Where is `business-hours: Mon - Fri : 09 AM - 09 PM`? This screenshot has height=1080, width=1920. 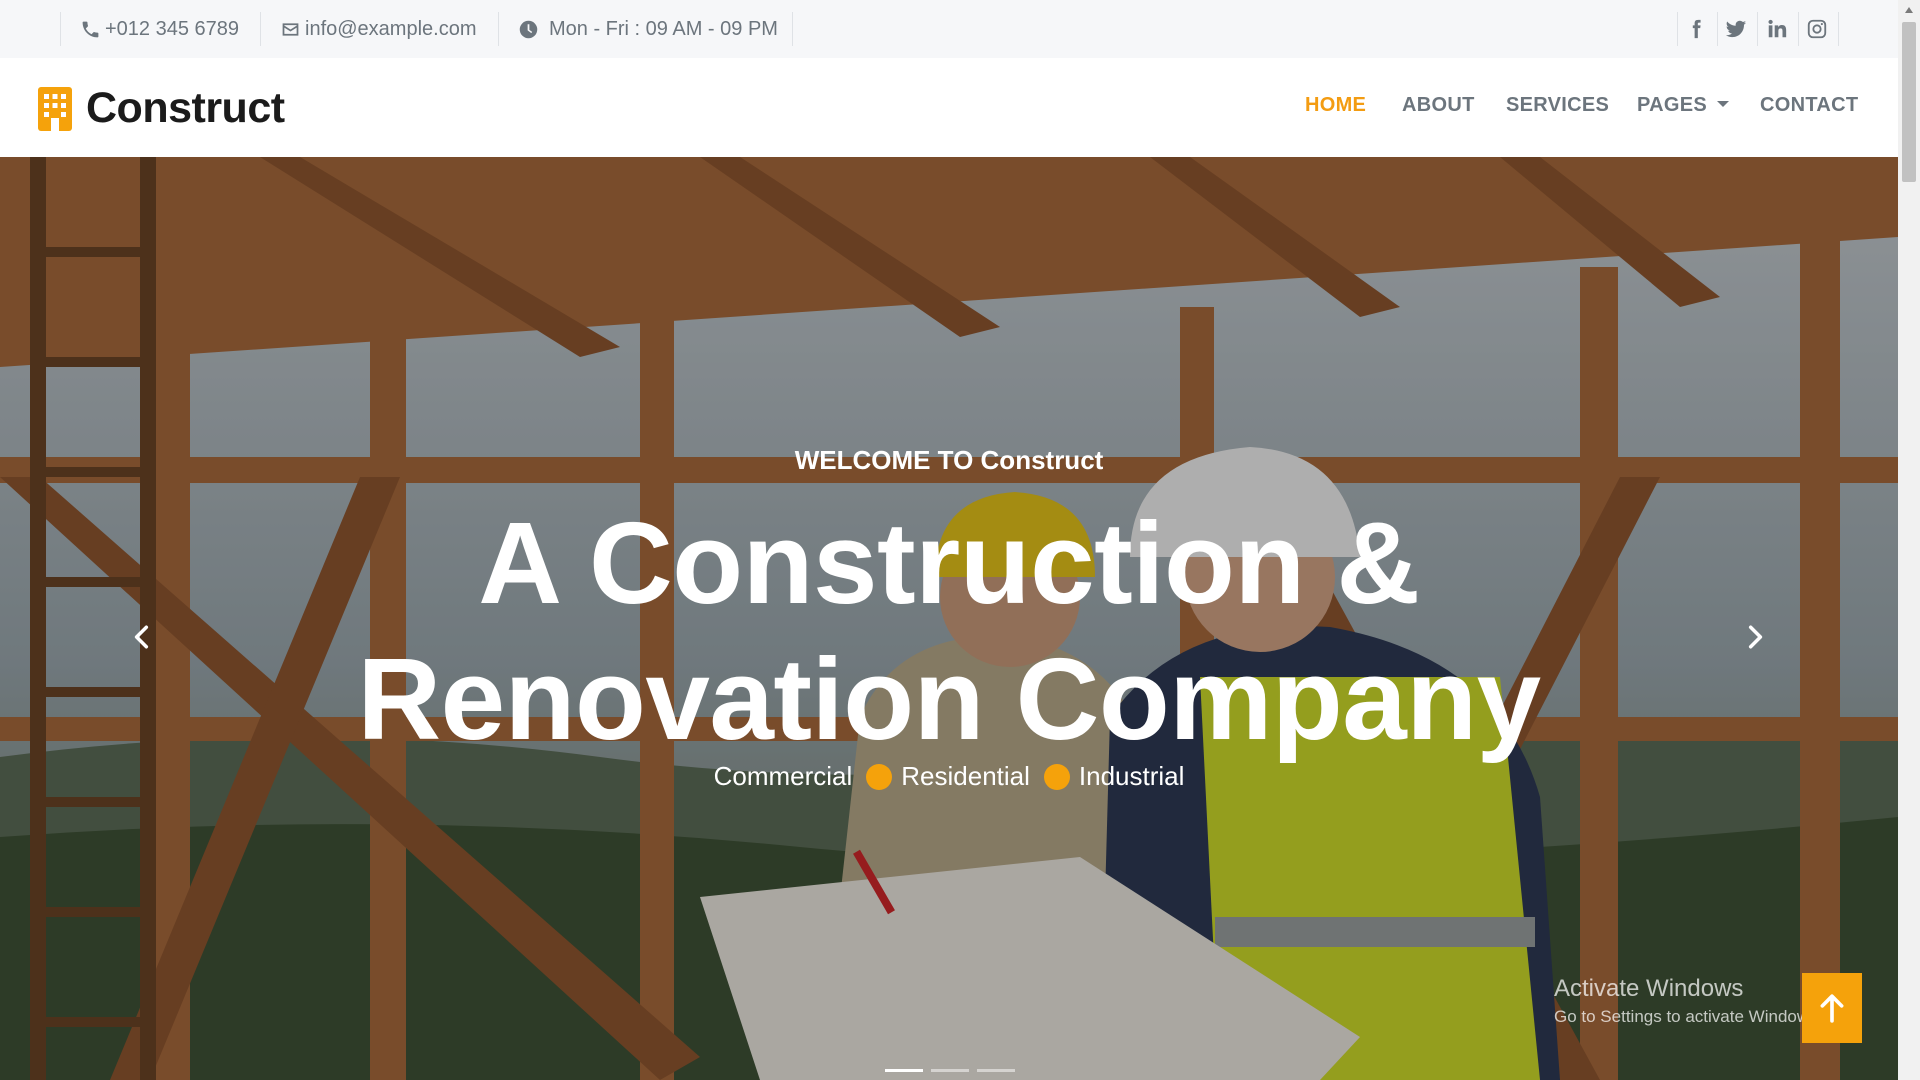 business-hours: Mon - Fri : 09 AM - 09 PM is located at coordinates (648, 29).